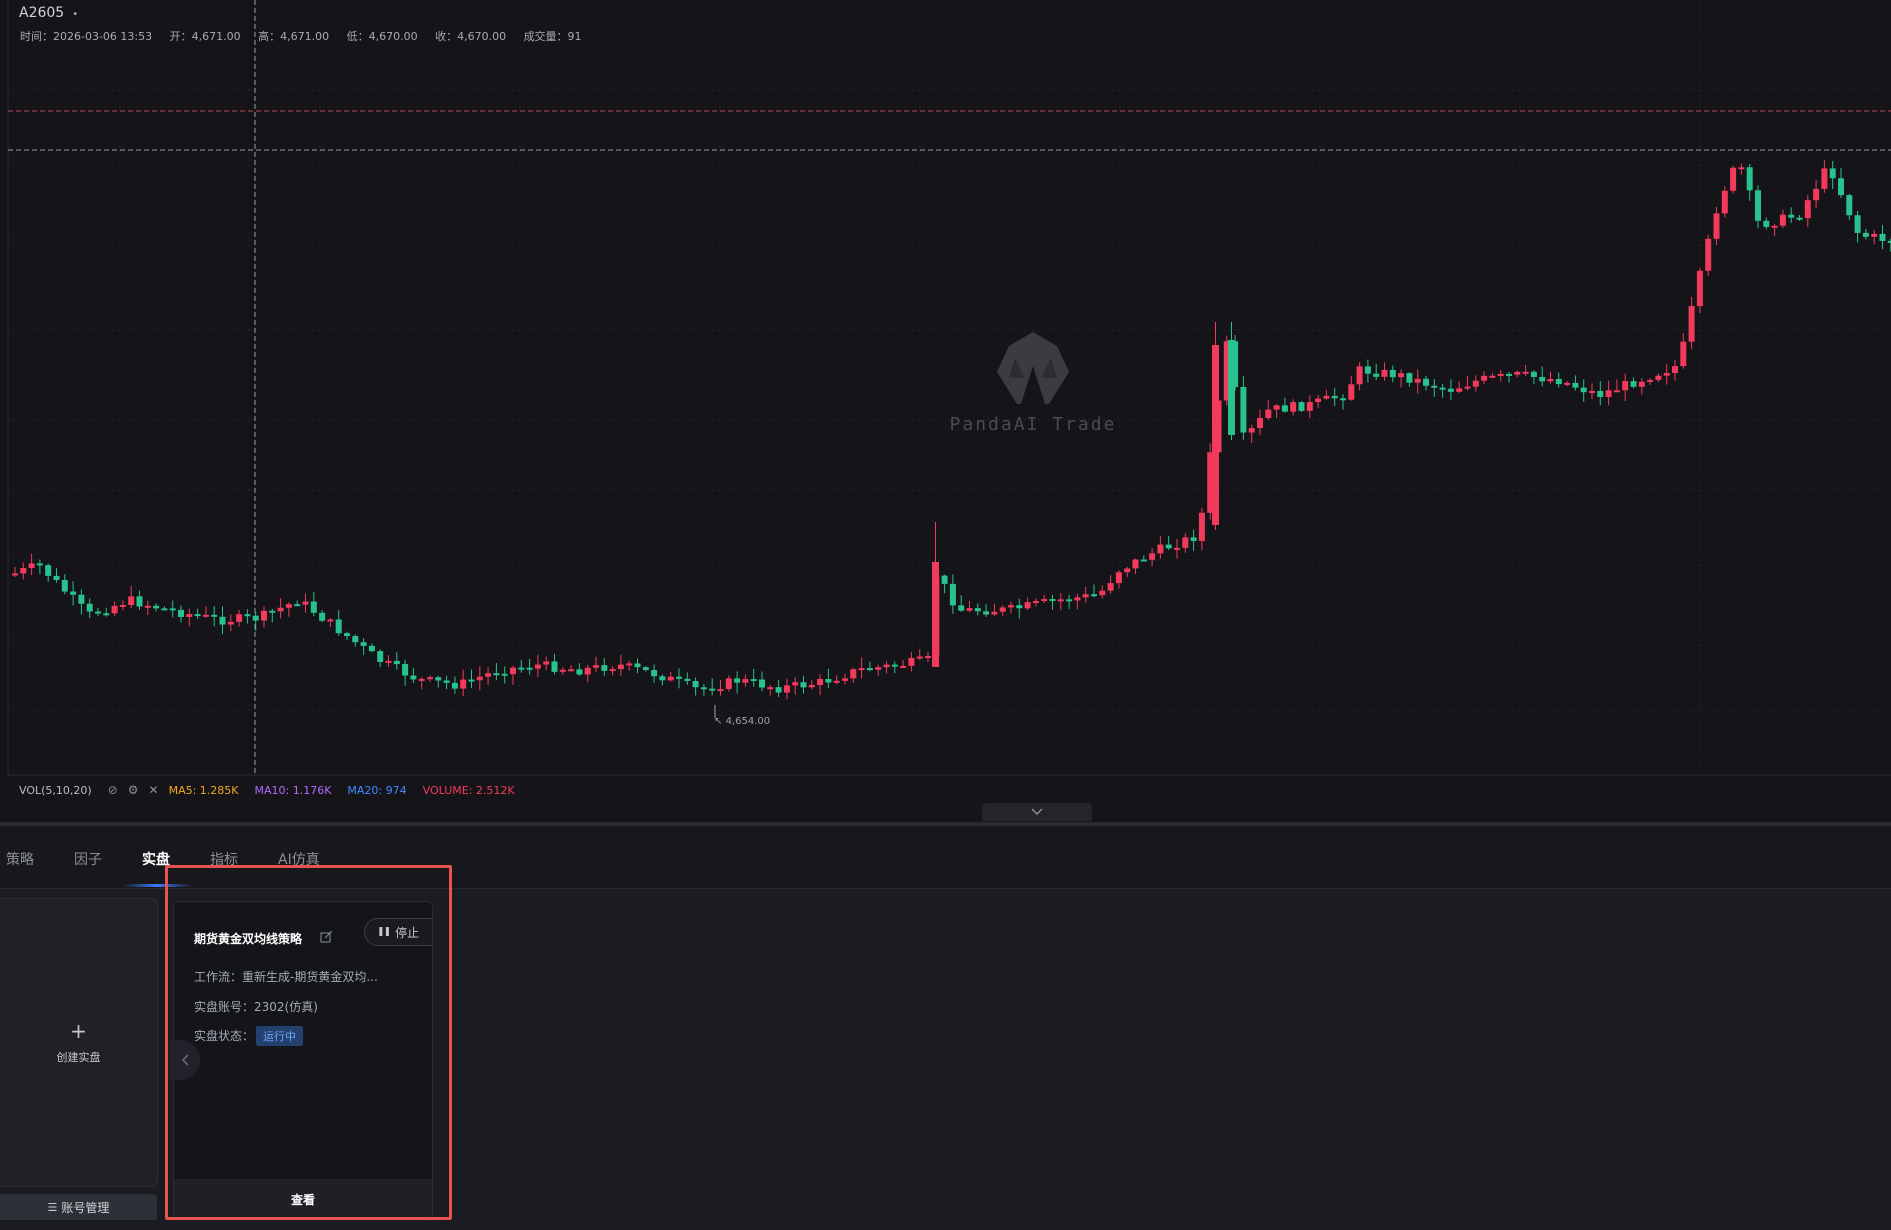 The width and height of the screenshot is (1891, 1230). Describe the element at coordinates (78, 1030) in the screenshot. I see `plus-icon: +` at that location.